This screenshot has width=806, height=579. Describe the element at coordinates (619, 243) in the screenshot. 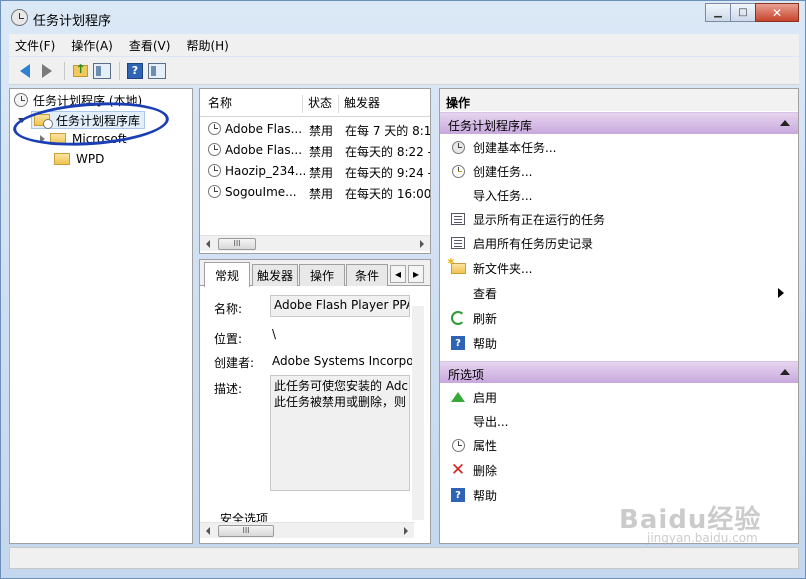

I see `action-enable-history: 启用所有任务历史记录` at that location.